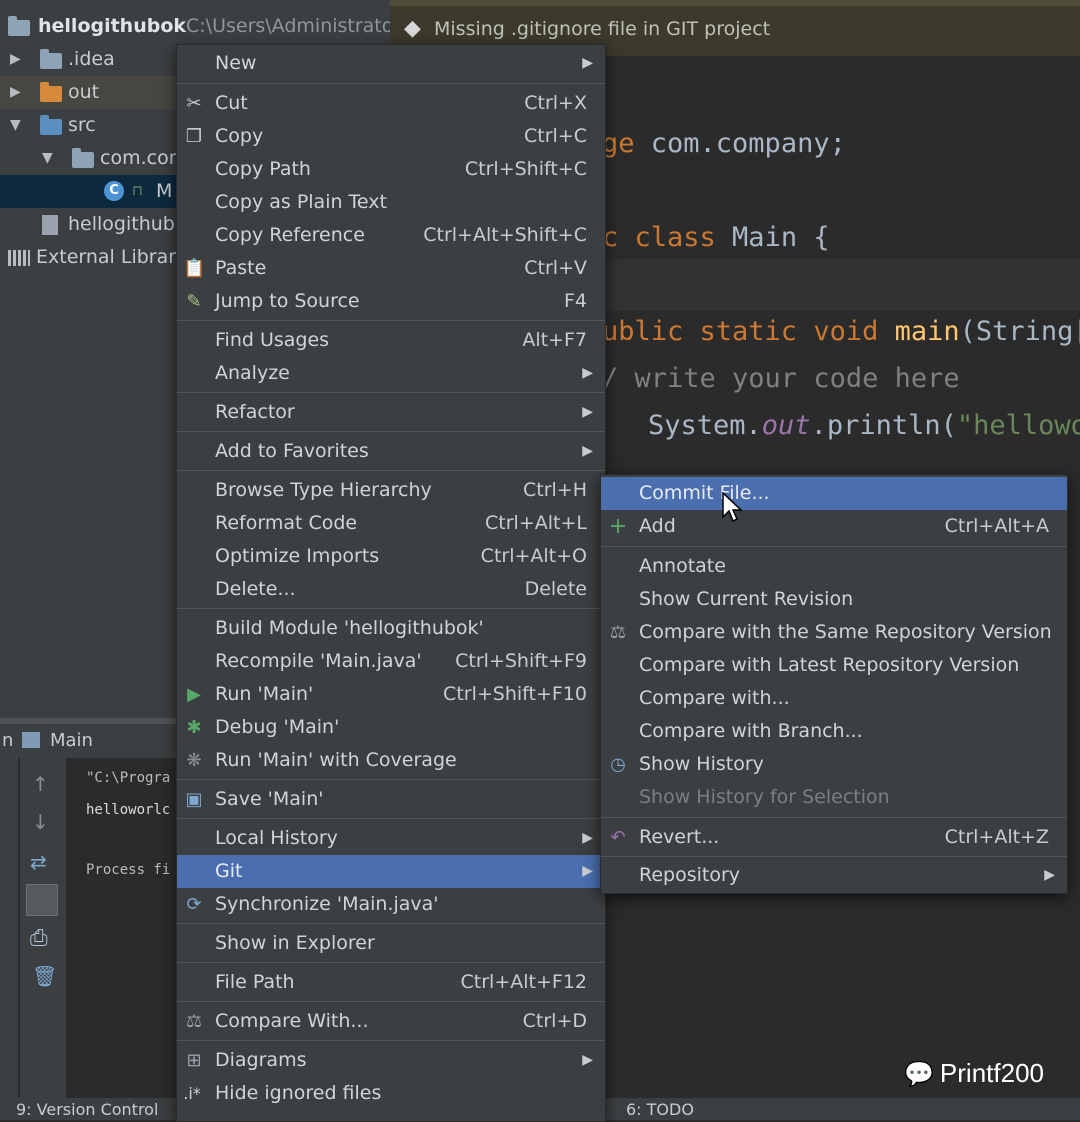 This screenshot has height=1122, width=1080. Describe the element at coordinates (555, 103) in the screenshot. I see `menu-shortcut: Ctrl+X` at that location.